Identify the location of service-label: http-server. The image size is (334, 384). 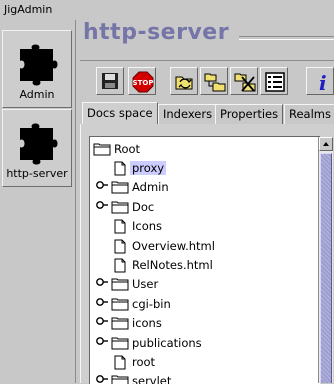
(37, 173).